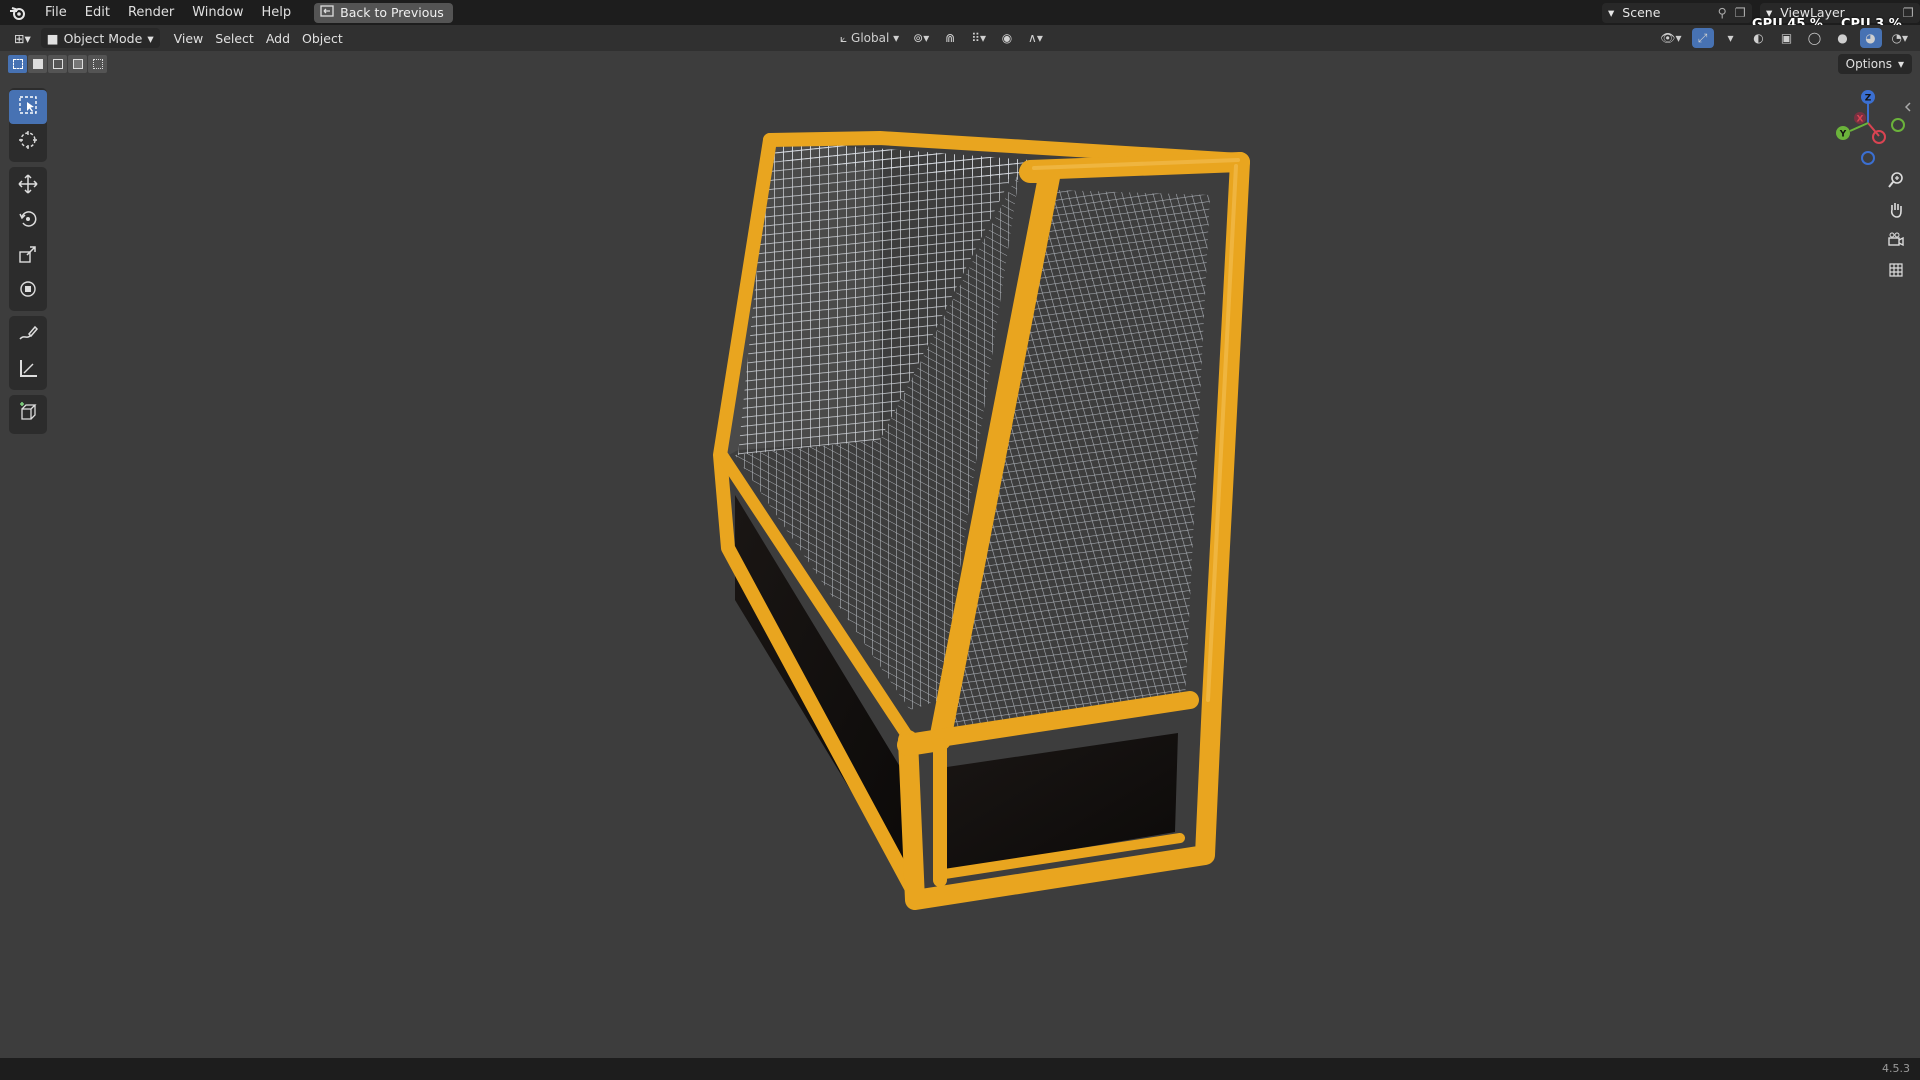 The width and height of the screenshot is (1920, 1080). Describe the element at coordinates (327, 12) in the screenshot. I see `screen-back-icon` at that location.